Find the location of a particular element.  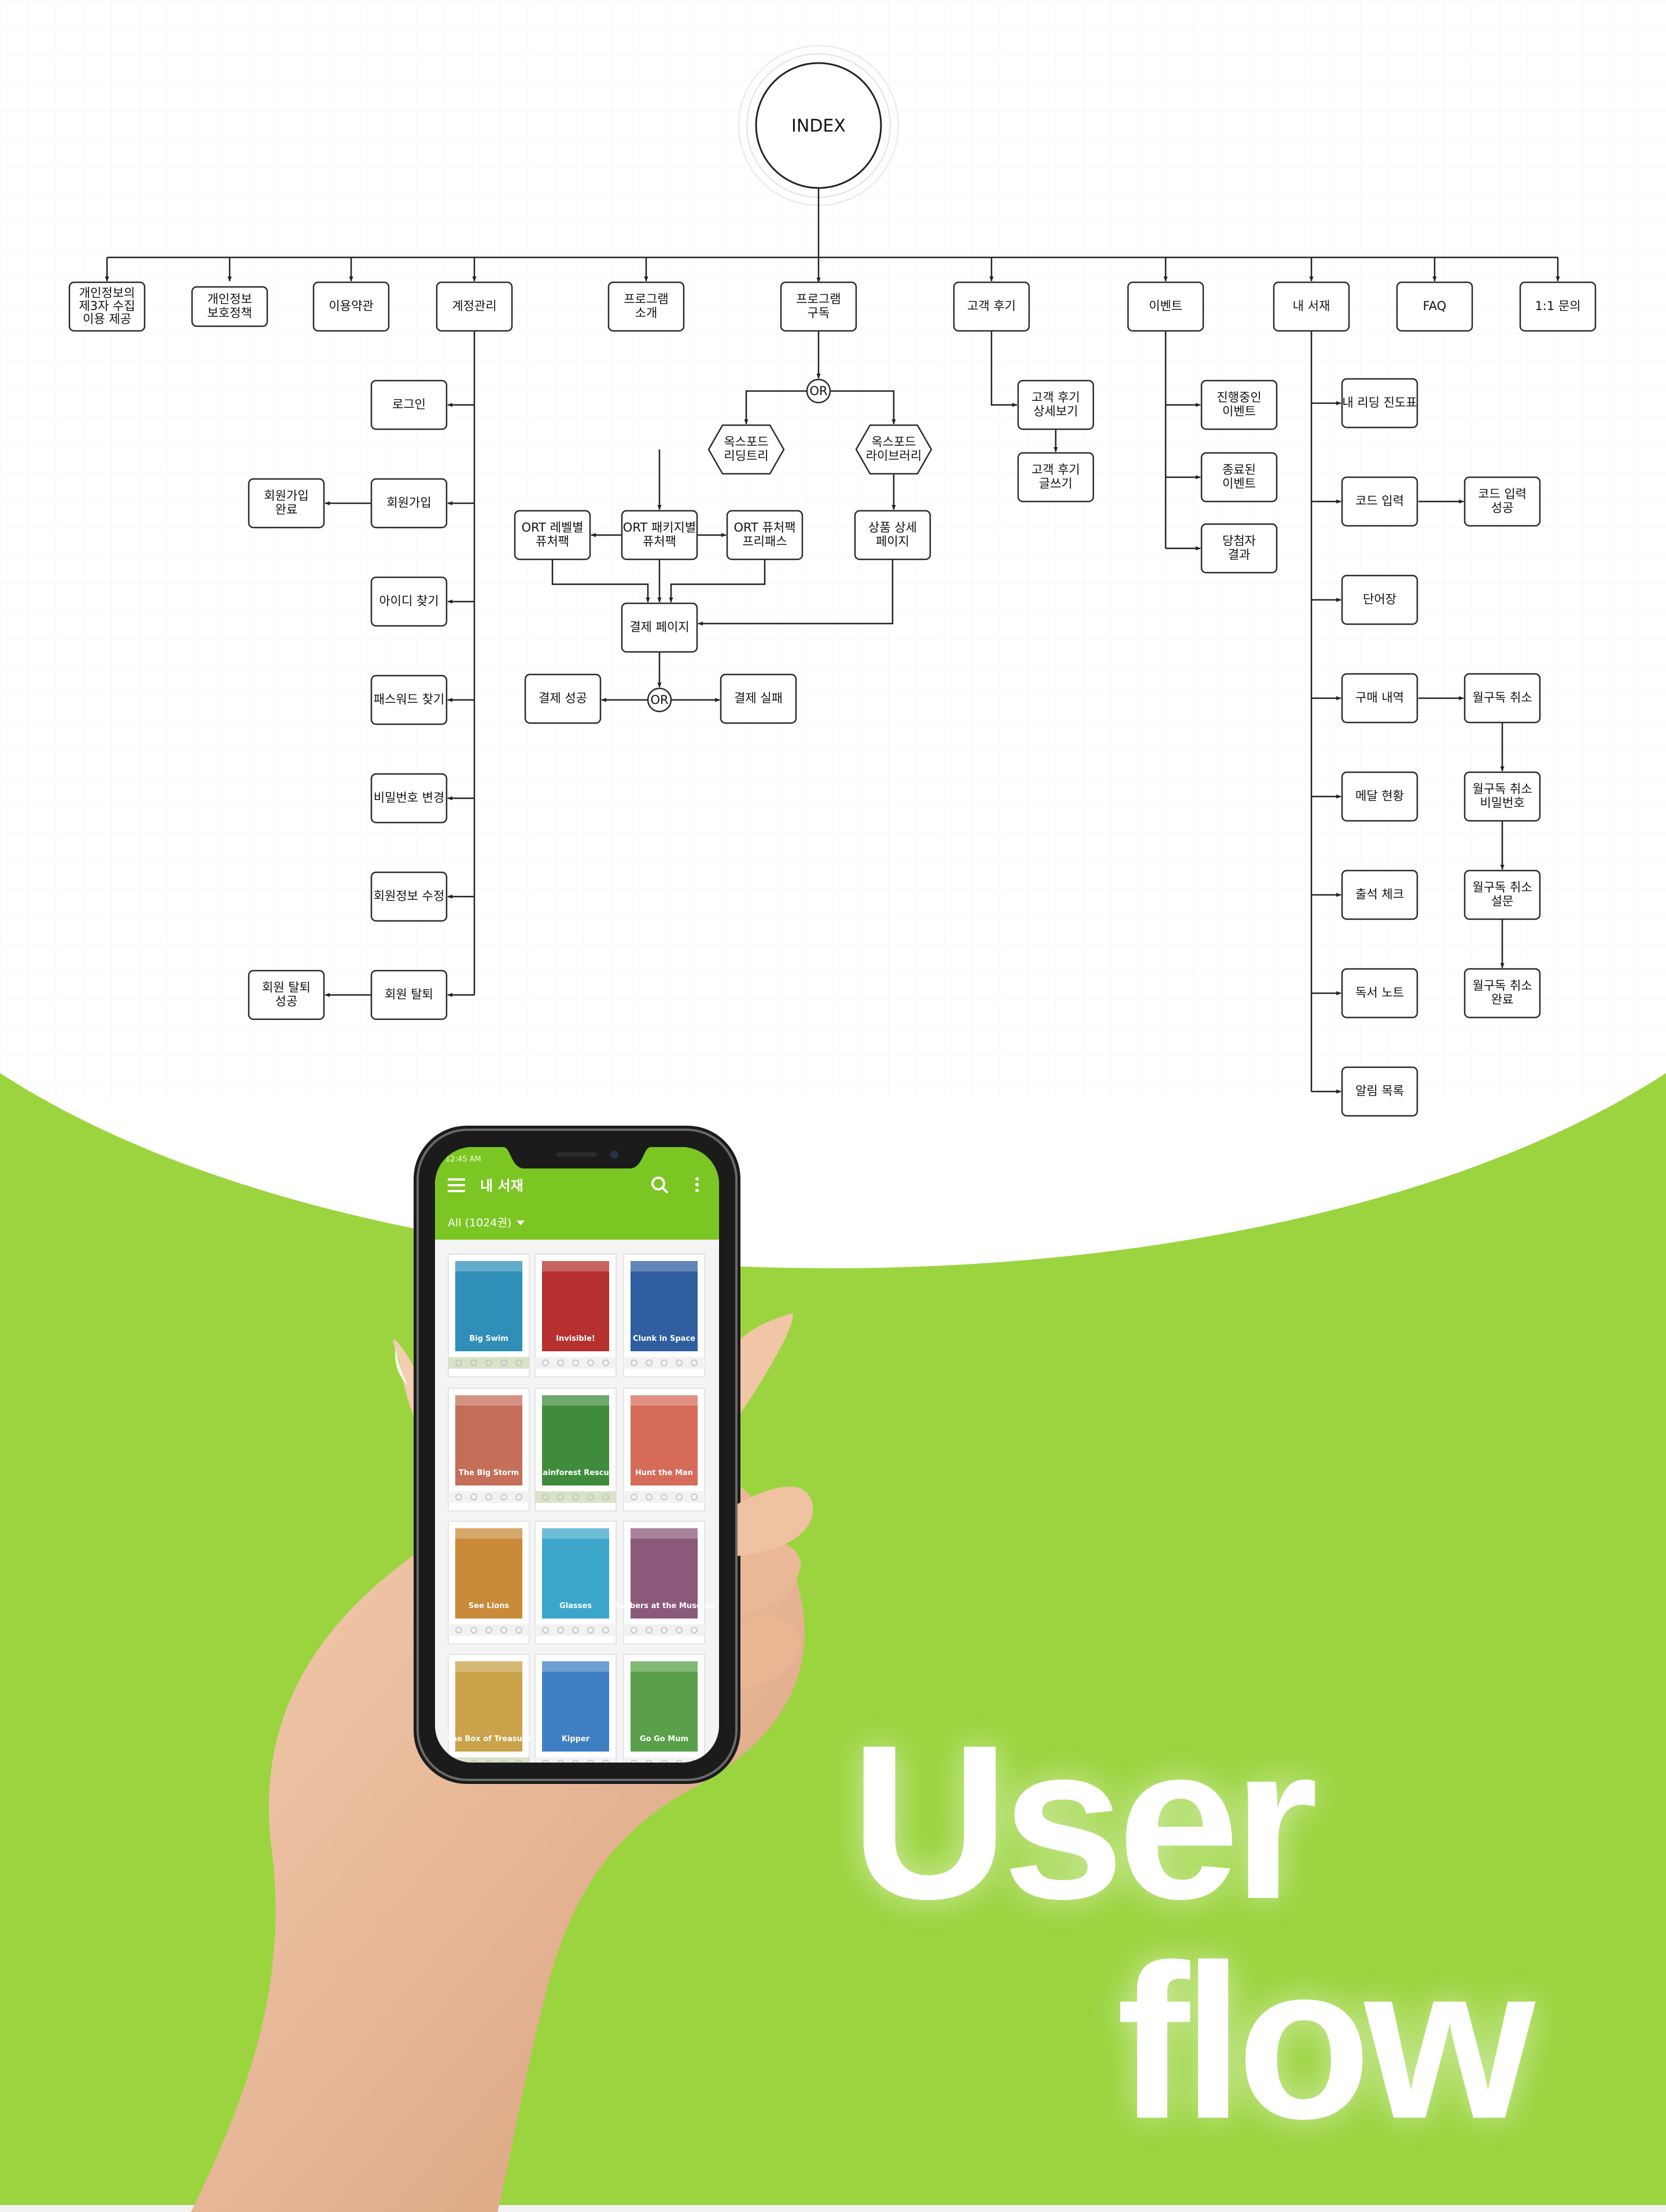

node-vocab: 단어장 is located at coordinates (1380, 599).